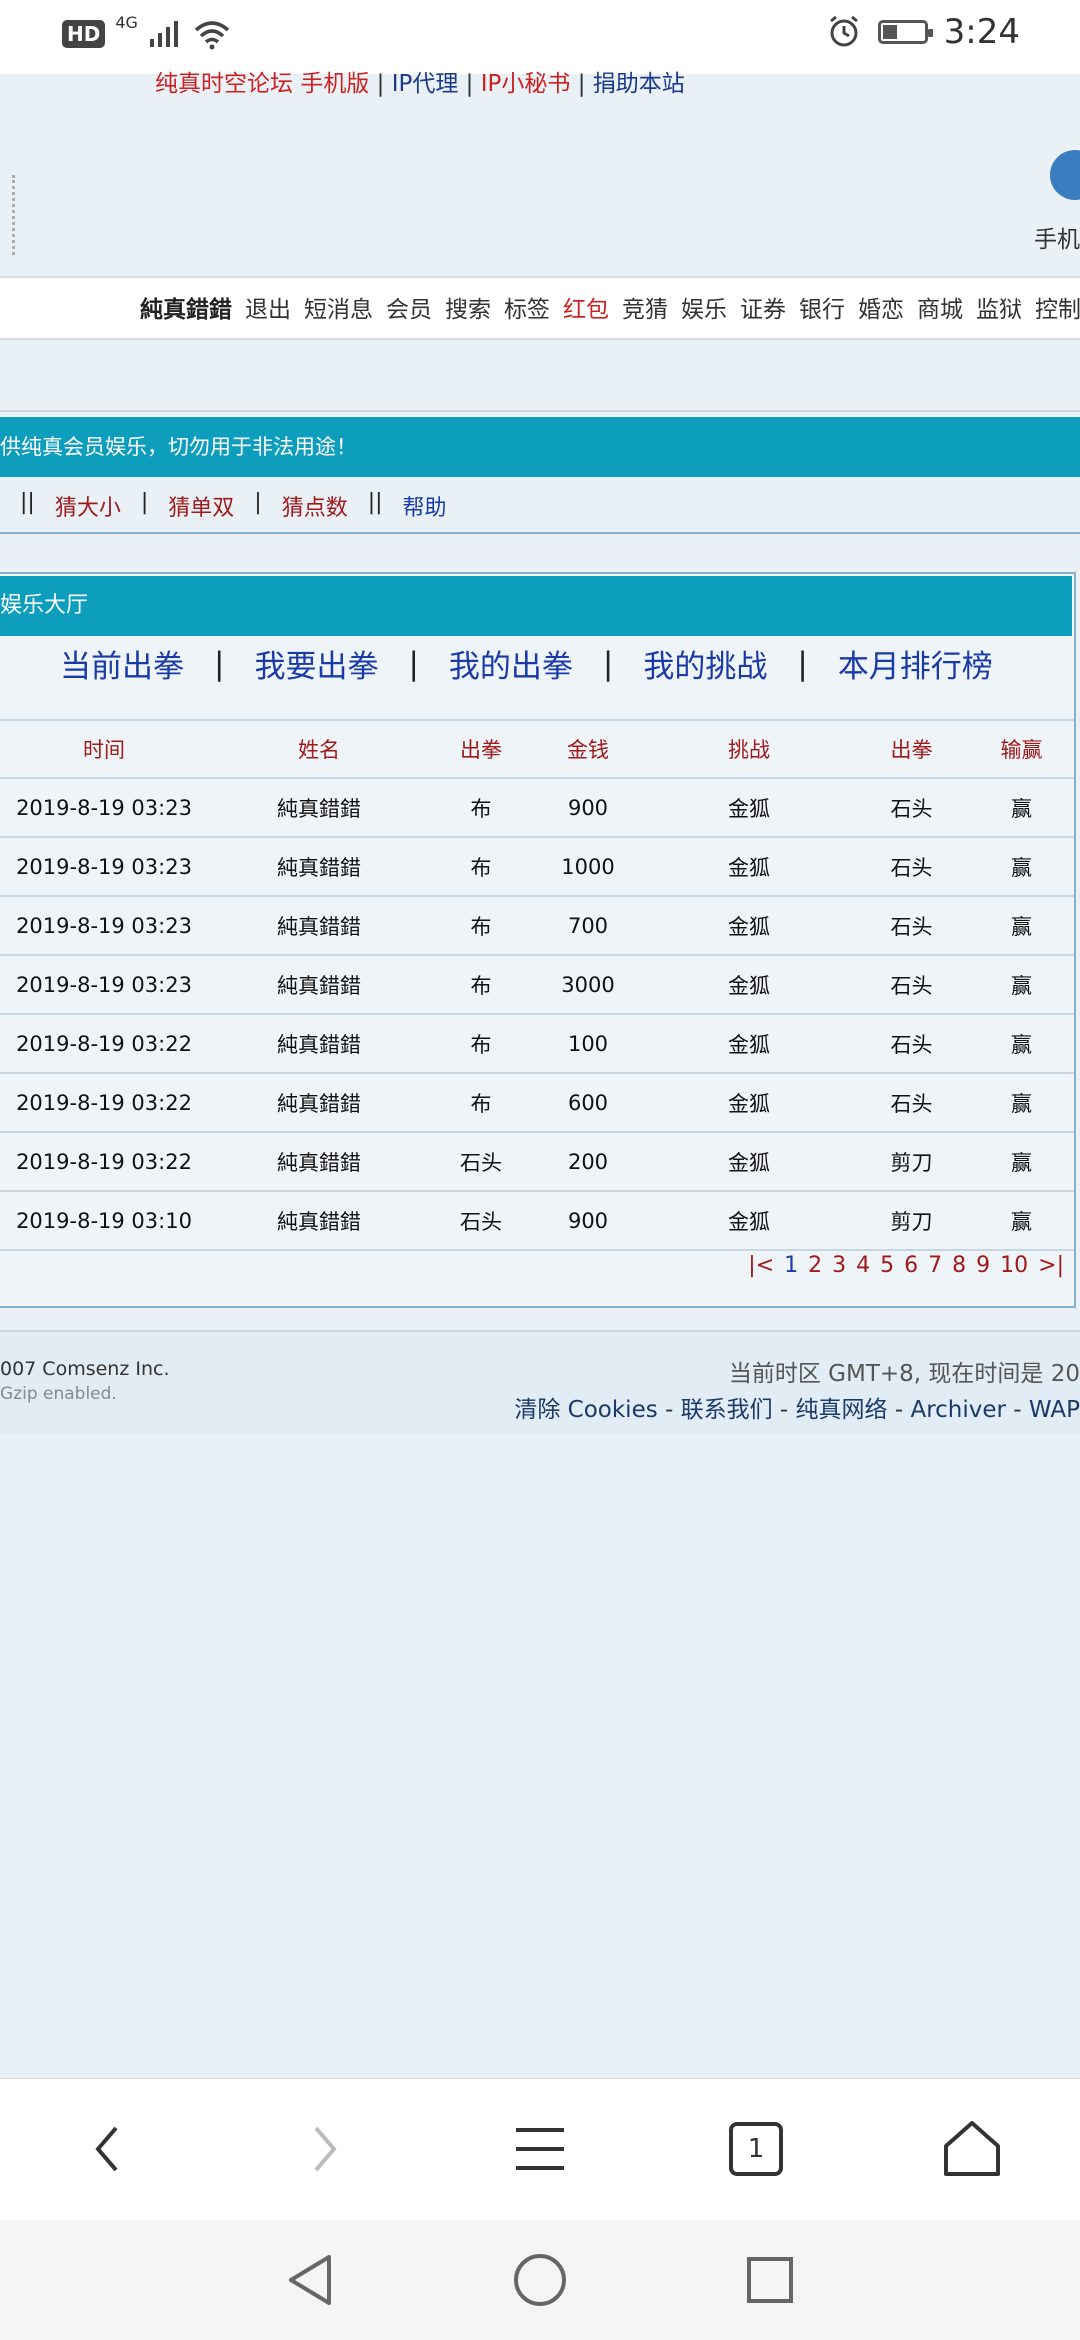  I want to click on cell-money: 200, so click(588, 1162).